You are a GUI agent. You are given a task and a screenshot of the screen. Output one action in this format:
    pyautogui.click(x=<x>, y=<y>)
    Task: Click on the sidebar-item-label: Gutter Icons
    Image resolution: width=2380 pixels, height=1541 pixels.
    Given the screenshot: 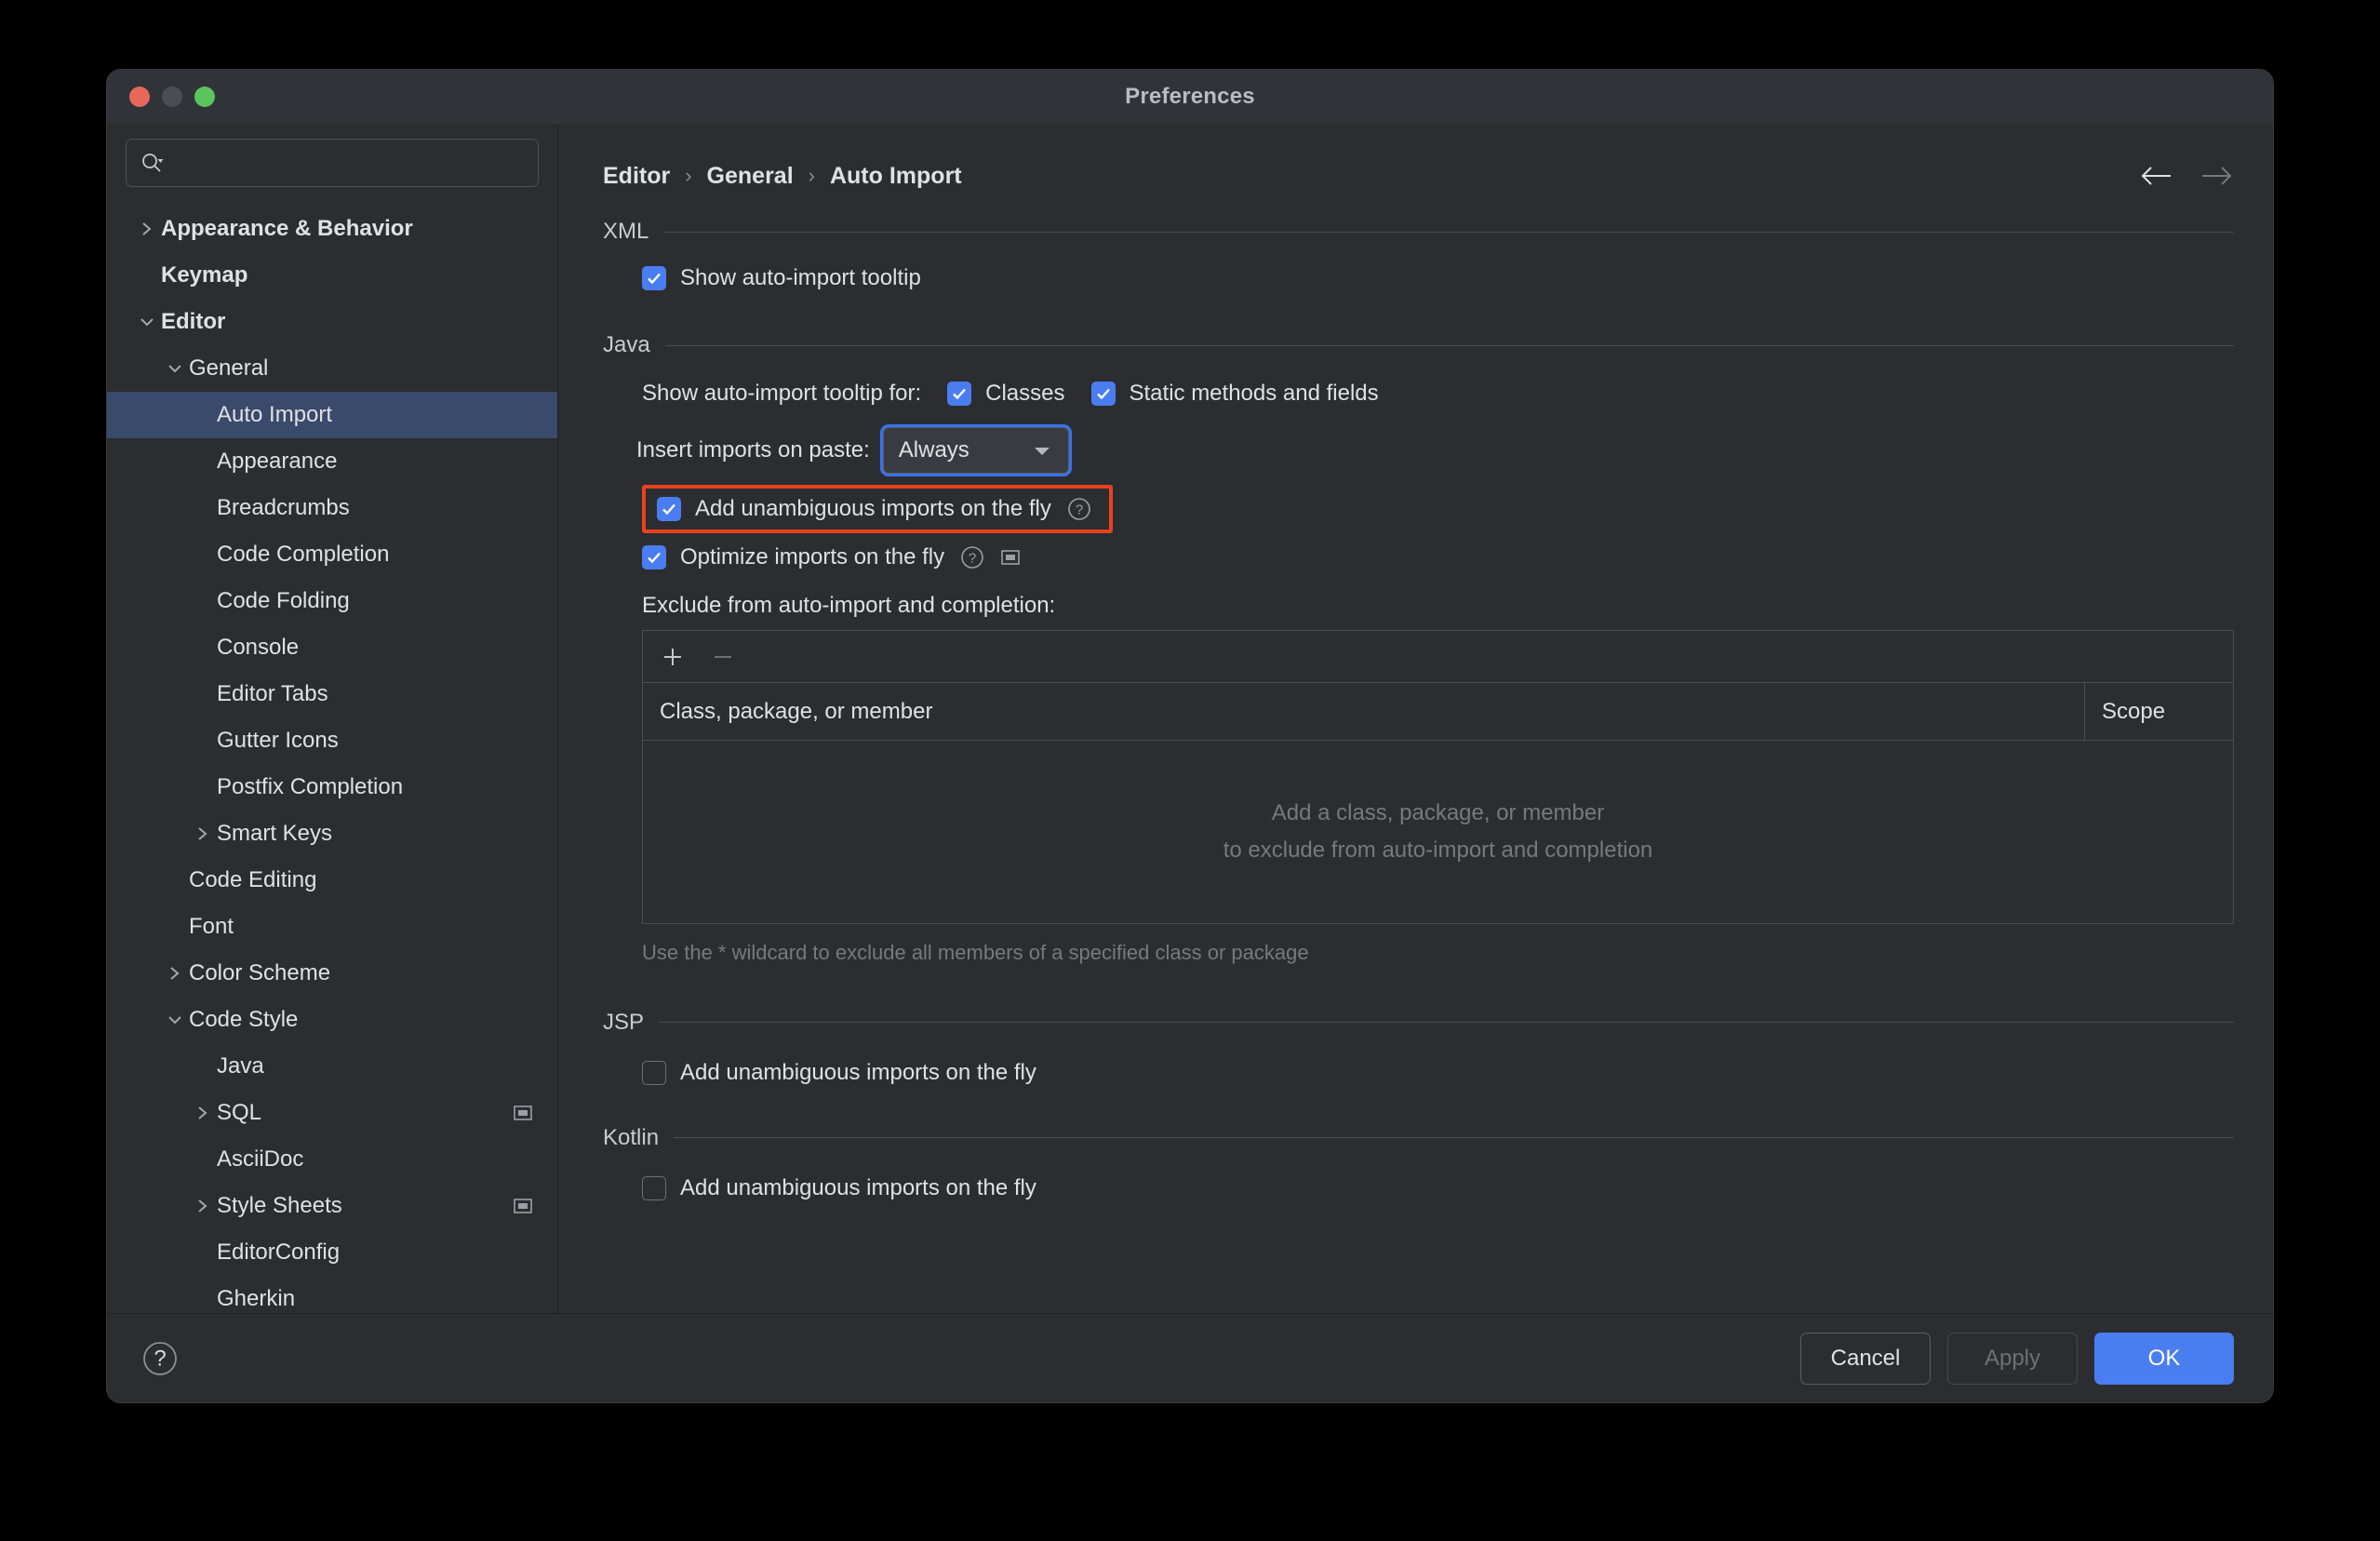 What is the action you would take?
    pyautogui.click(x=278, y=740)
    